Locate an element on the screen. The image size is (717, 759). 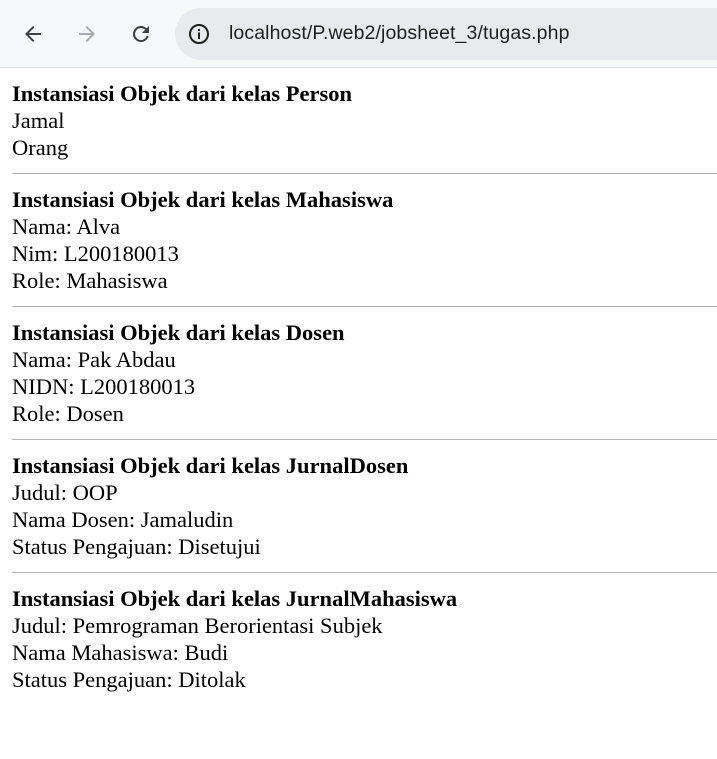
section-line: Role: Dosen is located at coordinates (68, 413).